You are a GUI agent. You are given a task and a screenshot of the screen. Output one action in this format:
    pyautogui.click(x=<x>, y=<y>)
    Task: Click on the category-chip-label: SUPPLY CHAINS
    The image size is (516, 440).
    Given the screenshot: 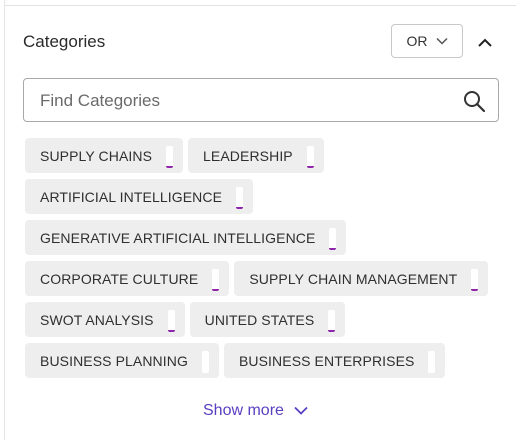 What is the action you would take?
    pyautogui.click(x=96, y=155)
    